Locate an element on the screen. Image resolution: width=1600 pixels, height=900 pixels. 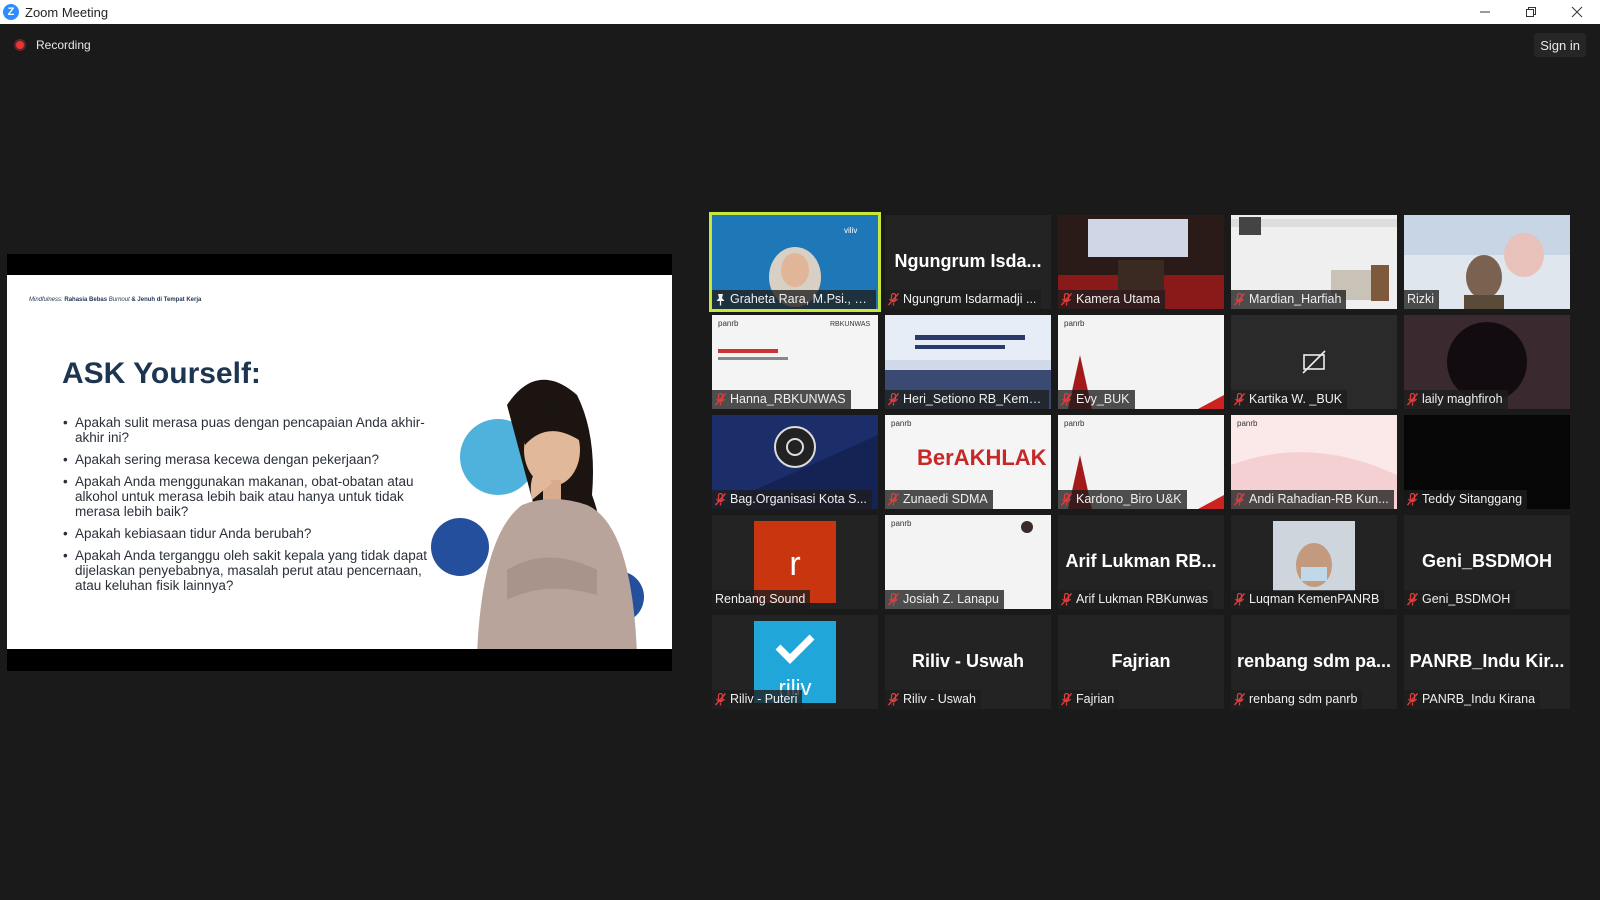
participant-tile: Geni_BSDMOH Geni_BSDMOH is located at coordinates (1487, 562).